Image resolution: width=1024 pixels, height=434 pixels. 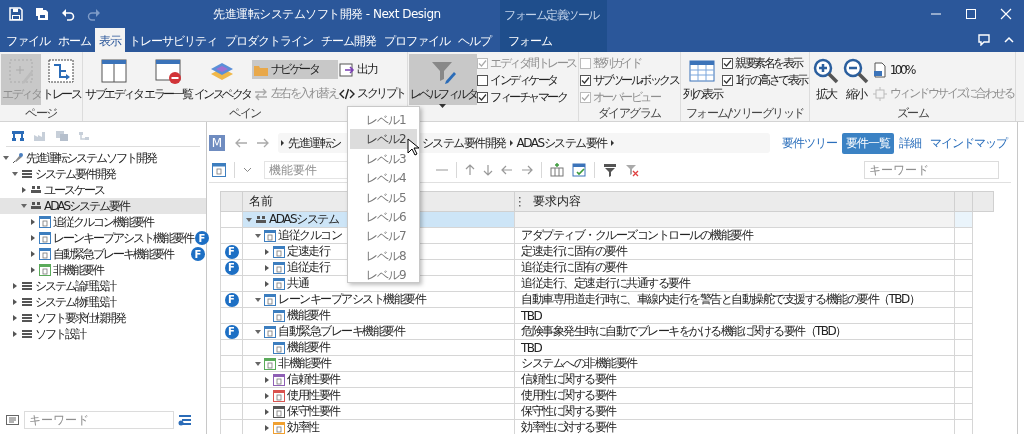 I want to click on table-cell: アダプティブ・クルーズコントロールの機能要件, so click(x=735, y=236).